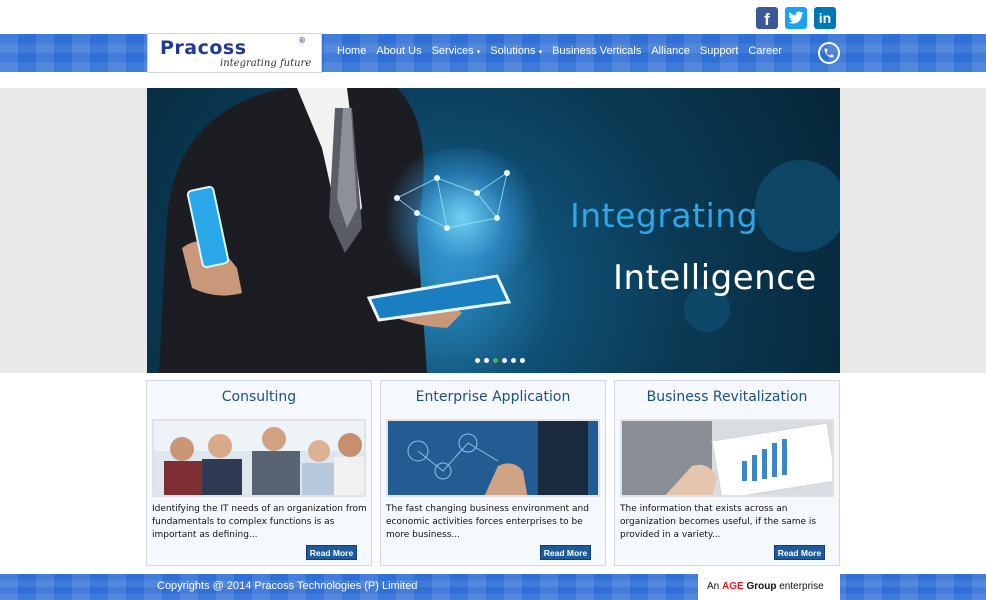 Image resolution: width=986 pixels, height=600 pixels. I want to click on nav-services: Services ▾, so click(456, 51).